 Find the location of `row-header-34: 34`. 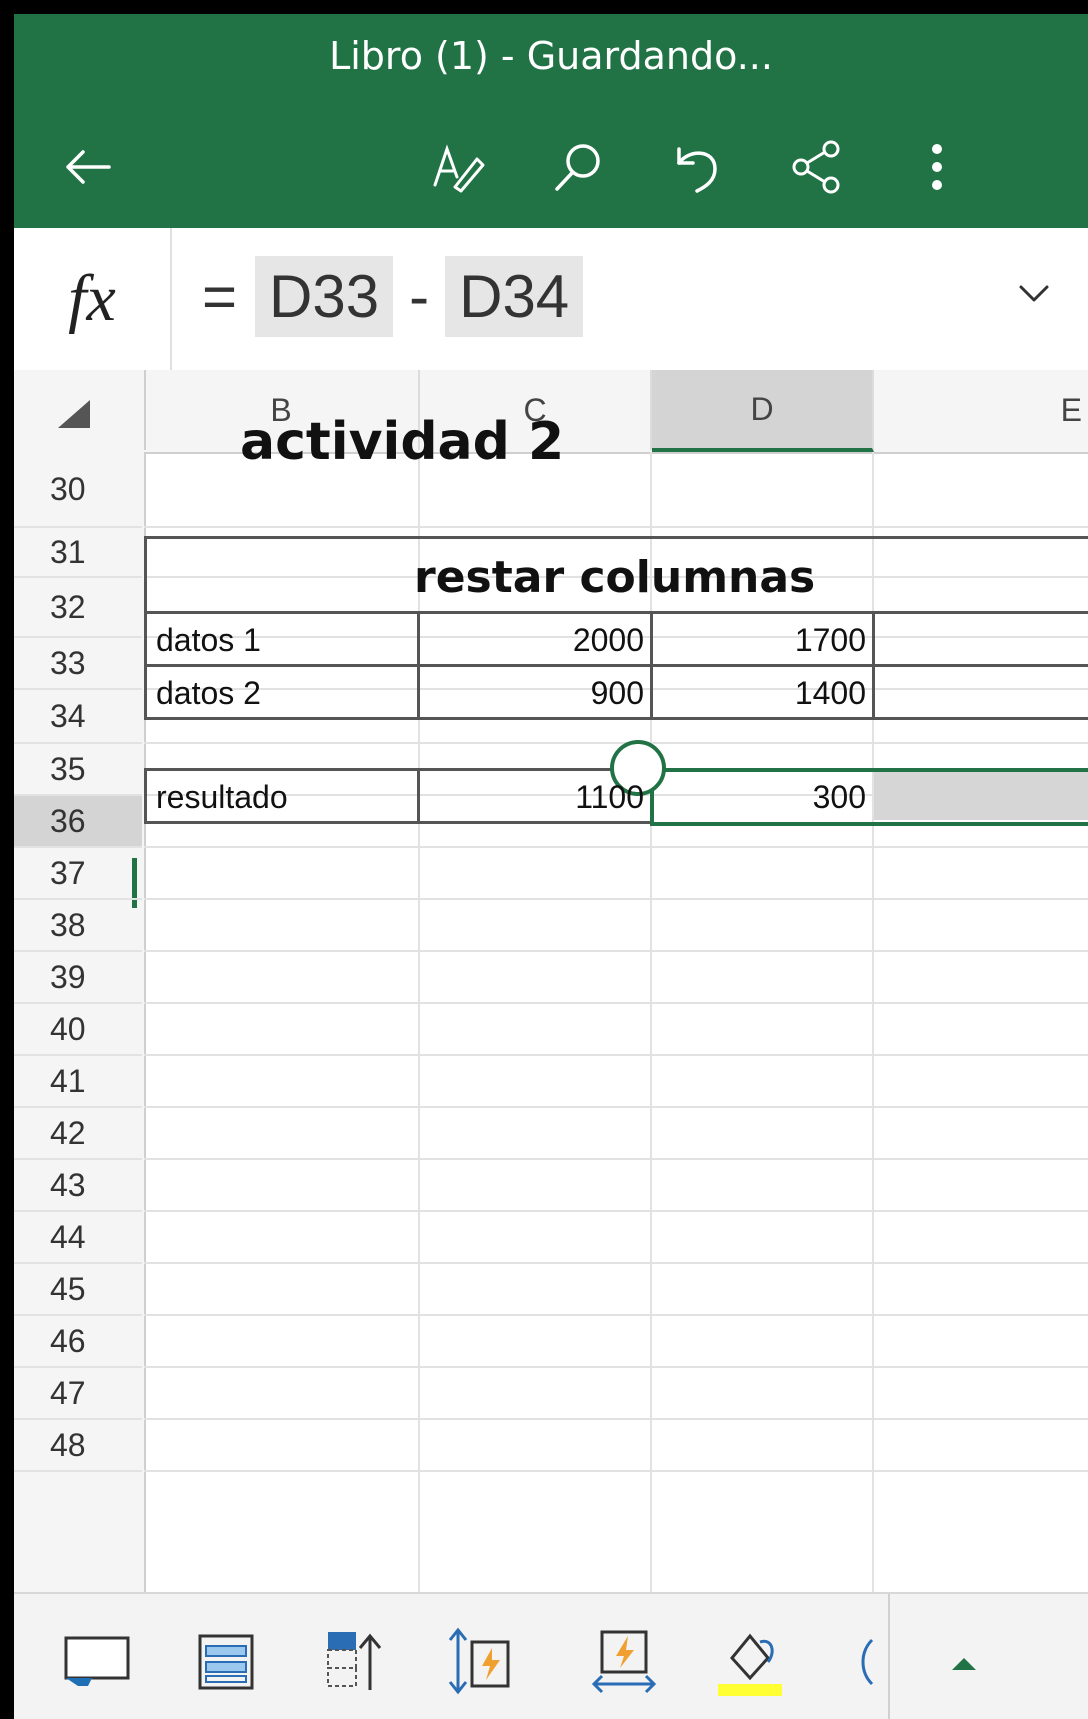

row-header-34: 34 is located at coordinates (78, 717).